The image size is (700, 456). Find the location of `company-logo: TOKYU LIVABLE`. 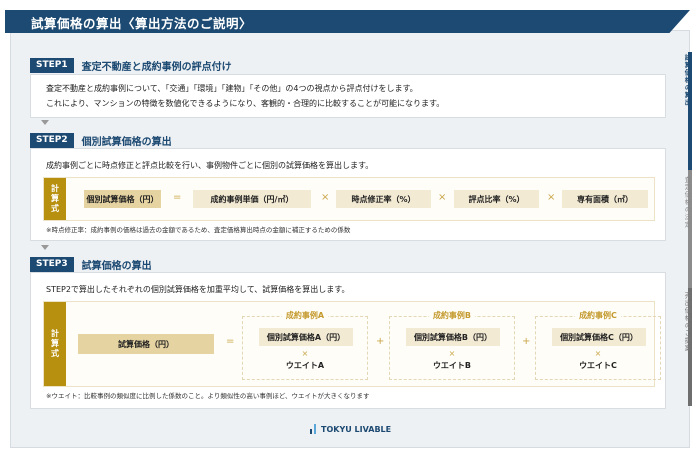

company-logo: TOKYU LIVABLE is located at coordinates (350, 429).